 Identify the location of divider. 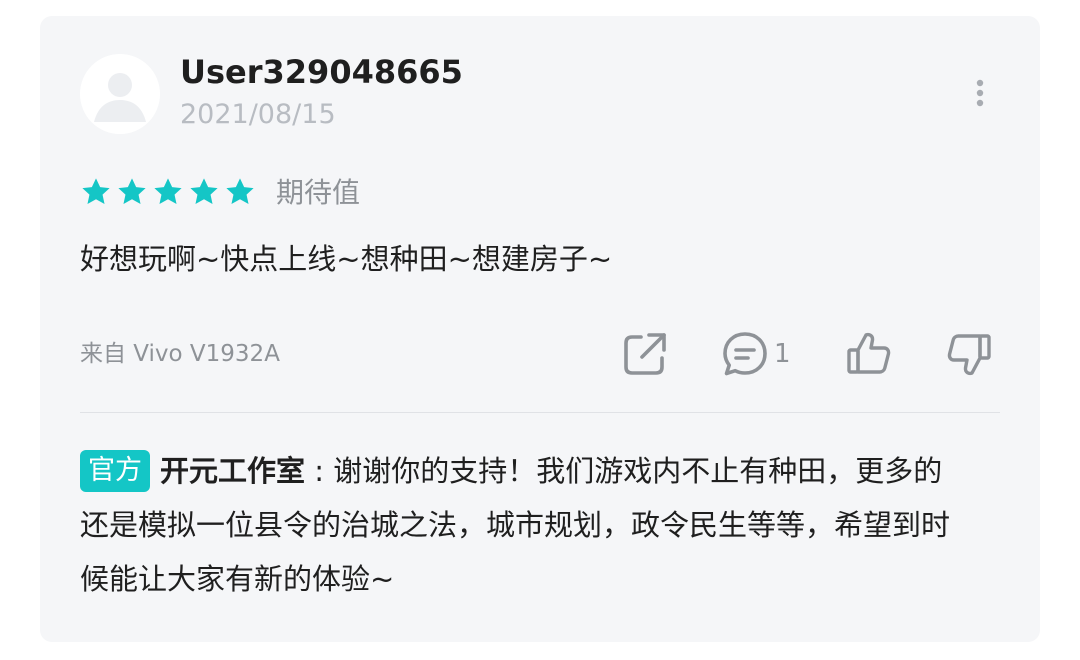
(540, 412).